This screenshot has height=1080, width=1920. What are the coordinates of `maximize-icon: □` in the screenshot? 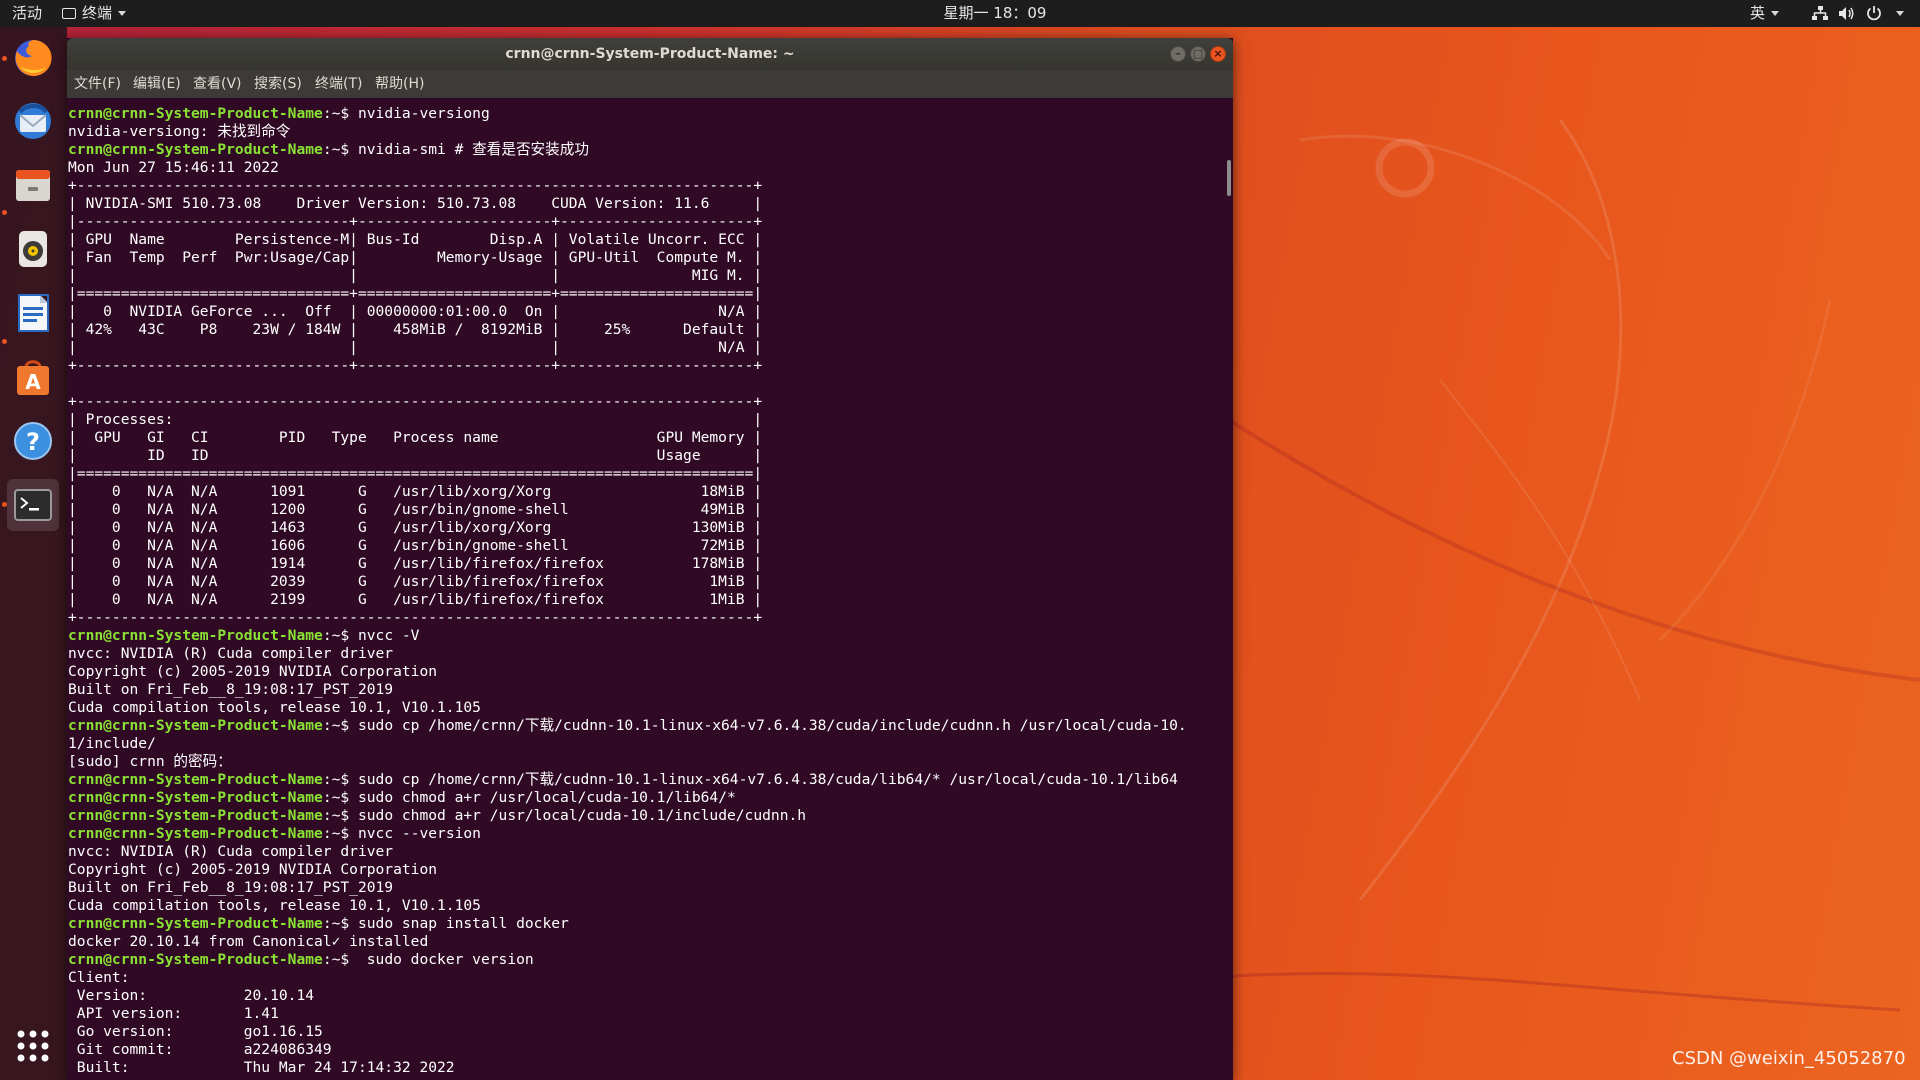 It's located at (1198, 53).